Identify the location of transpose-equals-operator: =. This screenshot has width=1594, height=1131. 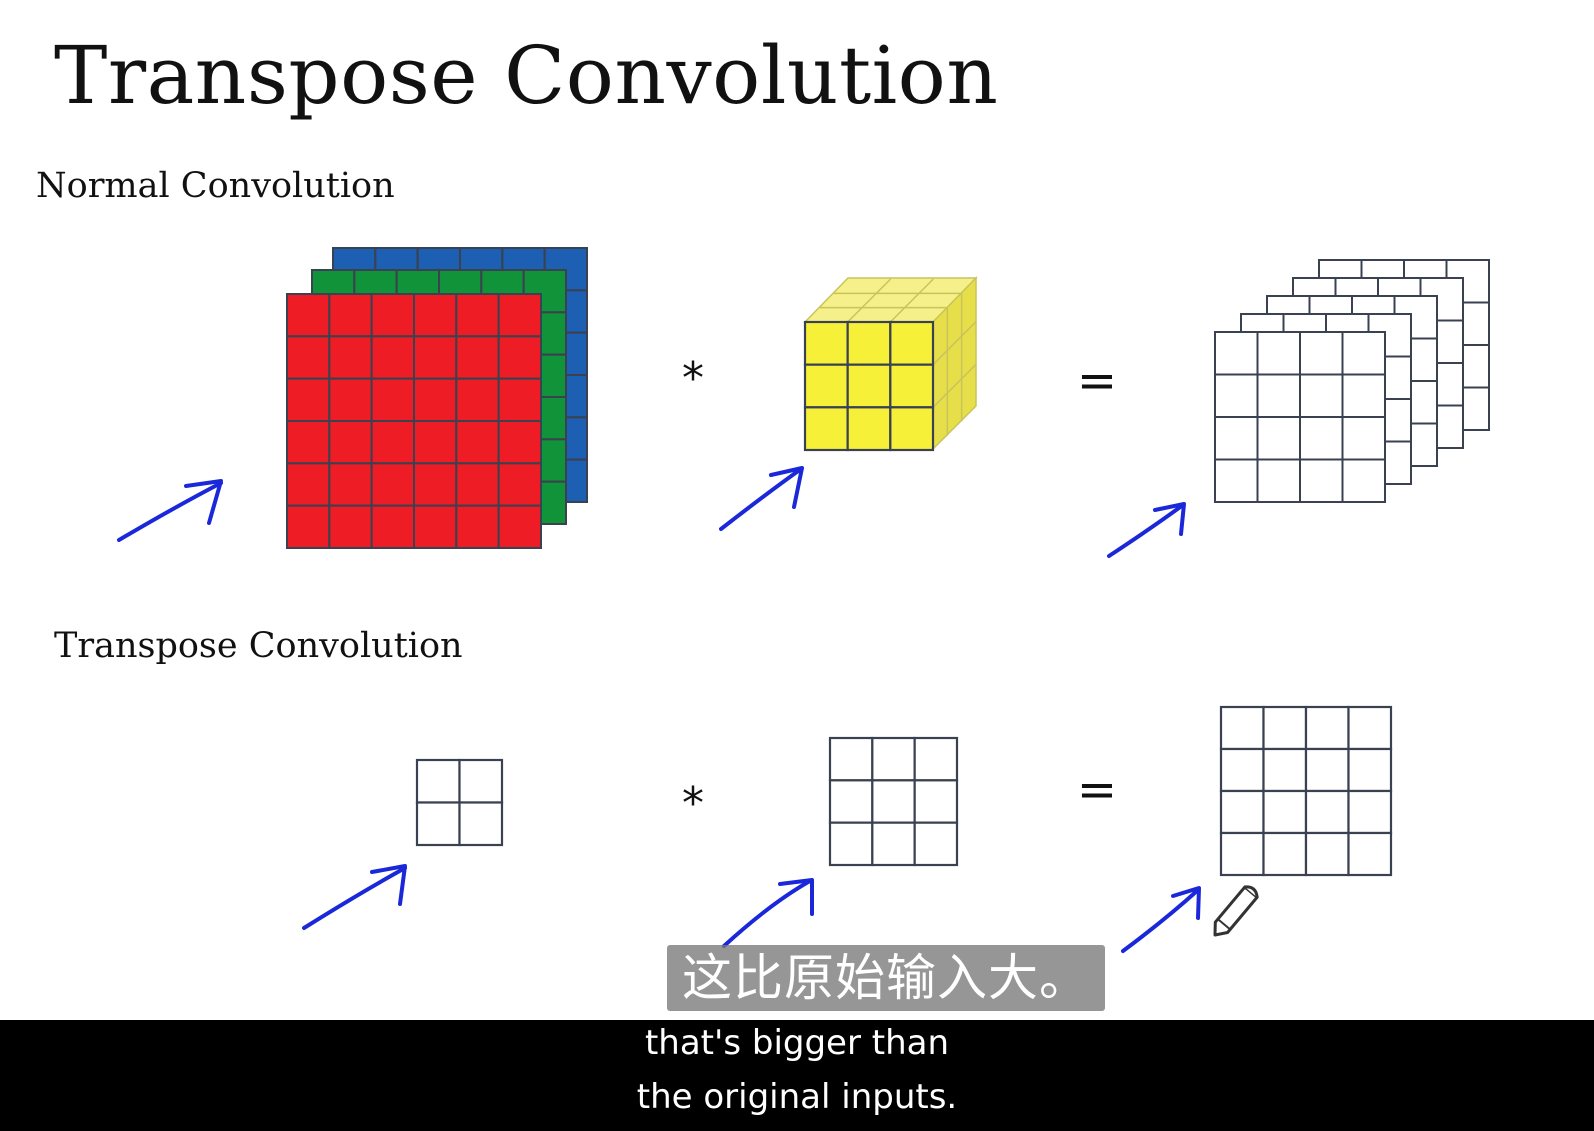
(1097, 790).